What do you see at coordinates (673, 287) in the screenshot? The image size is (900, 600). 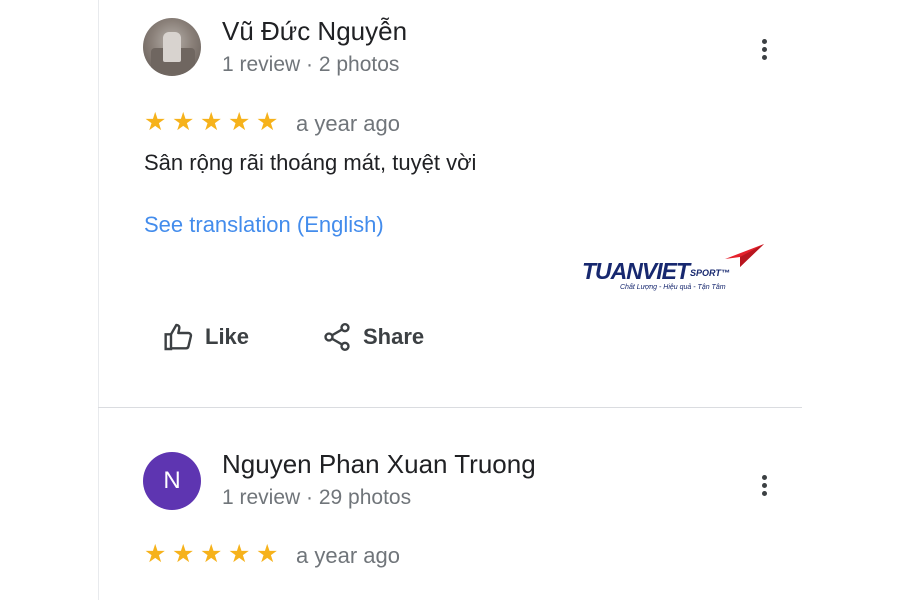 I see `brand-tagline: Chất Lượng - Hiệu quả - Tận Tâm` at bounding box center [673, 287].